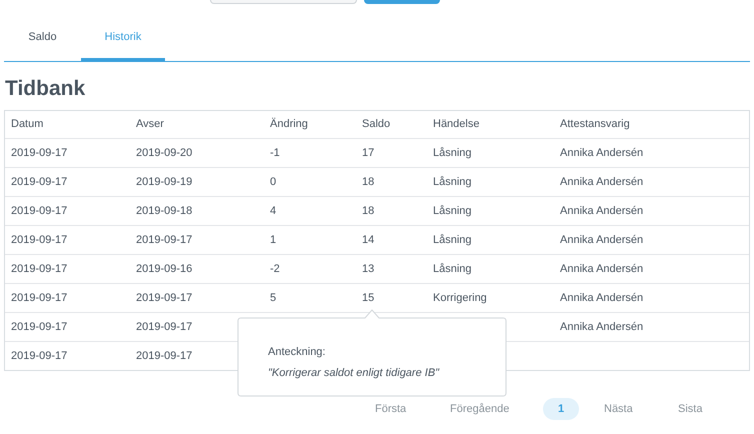 This screenshot has width=754, height=434. Describe the element at coordinates (354, 373) in the screenshot. I see `note-text: "Korrigerar saldot enligt tidigare IB"` at that location.